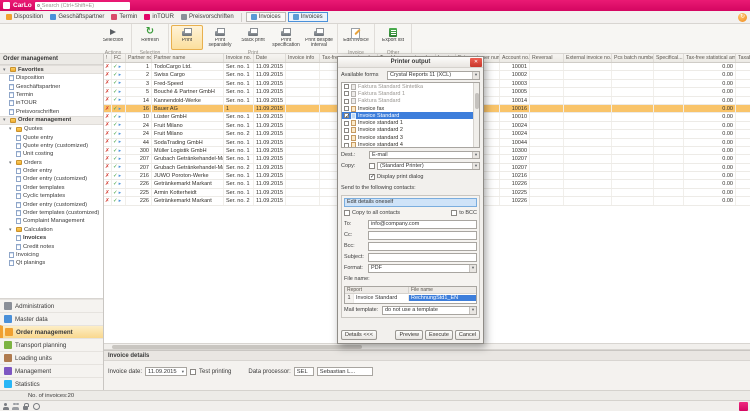 The width and height of the screenshot is (750, 411). Describe the element at coordinates (270, 58) in the screenshot. I see `column-header-date: Date` at that location.